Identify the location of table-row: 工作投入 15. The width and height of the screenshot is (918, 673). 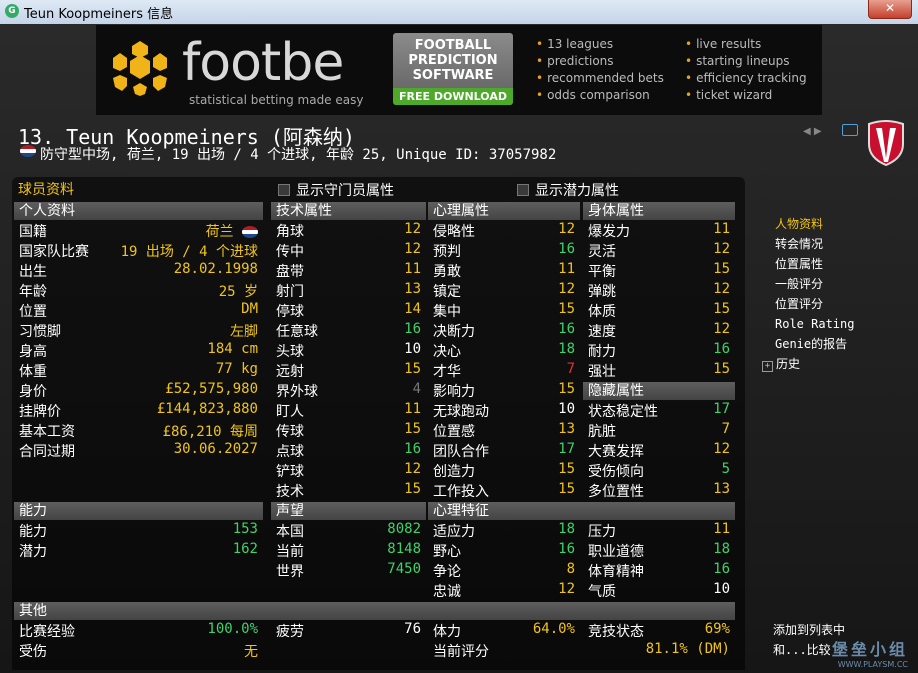
(504, 490).